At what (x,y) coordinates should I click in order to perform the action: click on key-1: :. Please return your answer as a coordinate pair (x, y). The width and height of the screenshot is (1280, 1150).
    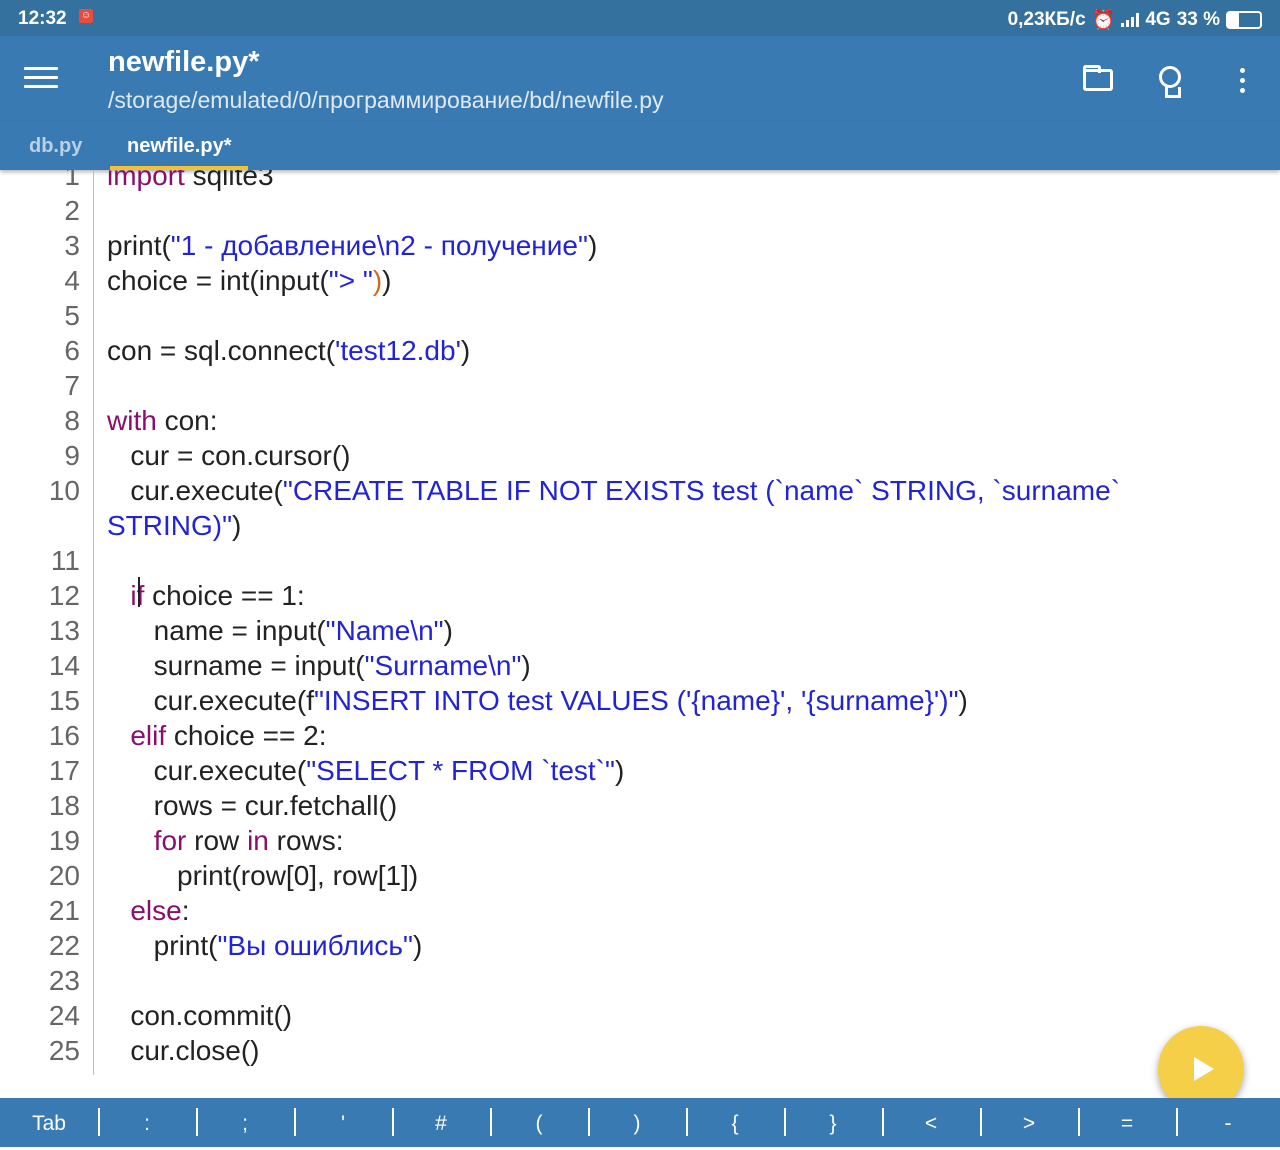
    Looking at the image, I should click on (147, 1122).